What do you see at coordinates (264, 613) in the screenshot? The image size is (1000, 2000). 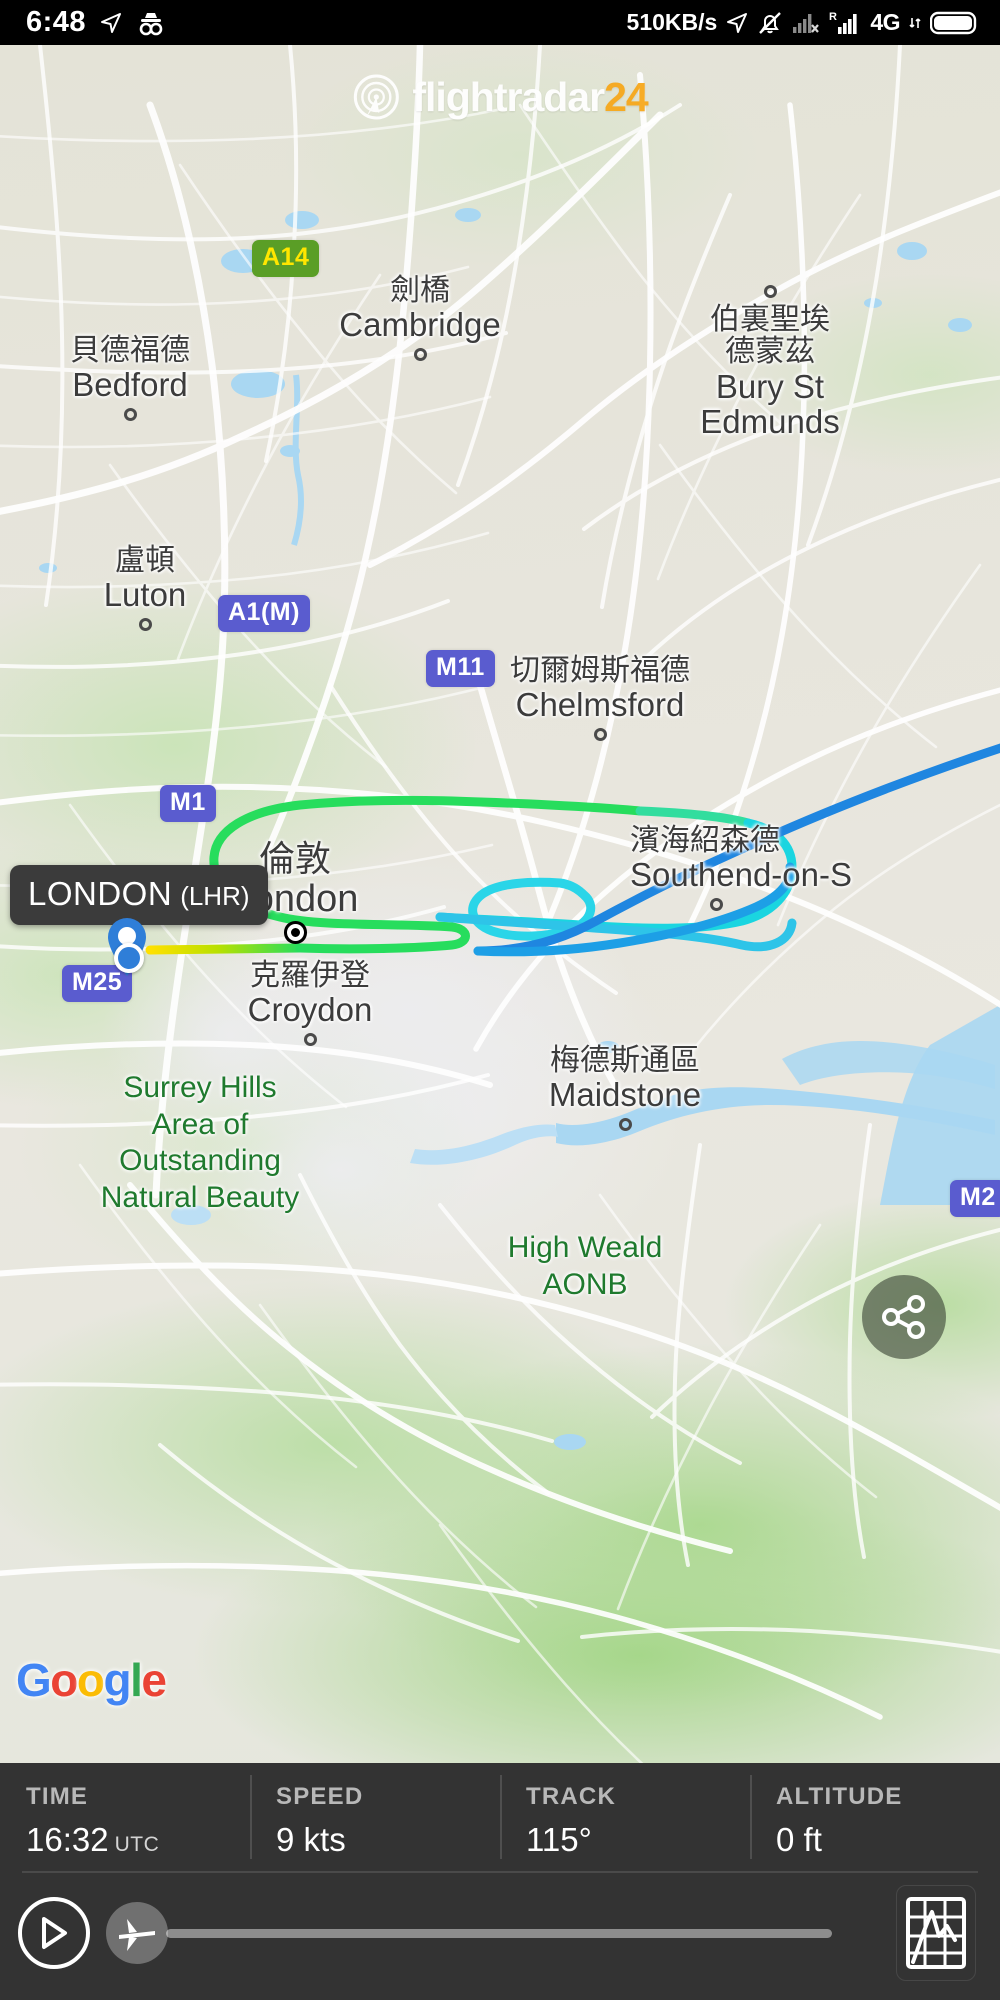 I see `road-shield-a1m: A1(M)` at bounding box center [264, 613].